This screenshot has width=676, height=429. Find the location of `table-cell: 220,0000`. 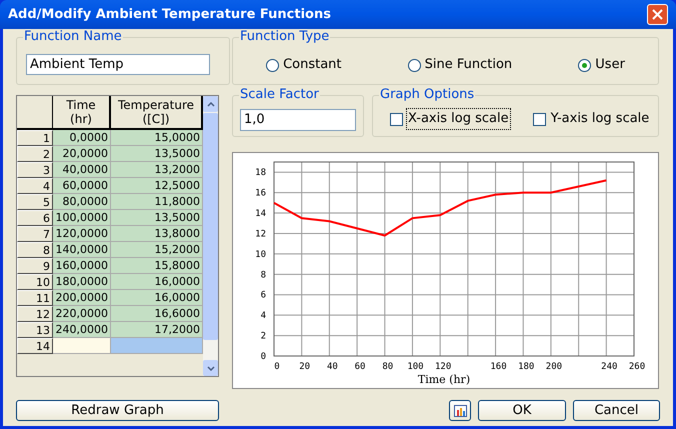

table-cell: 220,0000 is located at coordinates (82, 314).